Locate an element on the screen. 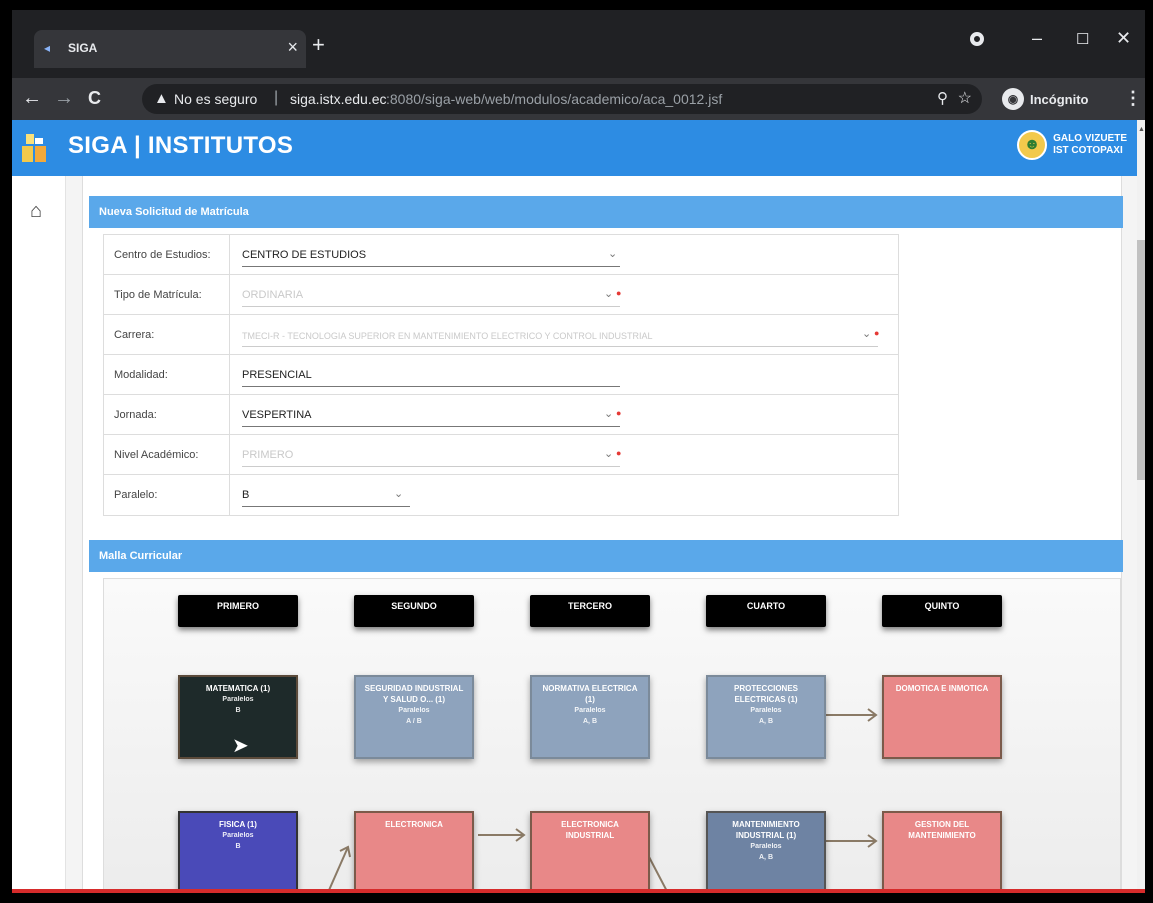 This screenshot has height=903, width=1153. field-label: Jornada: is located at coordinates (167, 415).